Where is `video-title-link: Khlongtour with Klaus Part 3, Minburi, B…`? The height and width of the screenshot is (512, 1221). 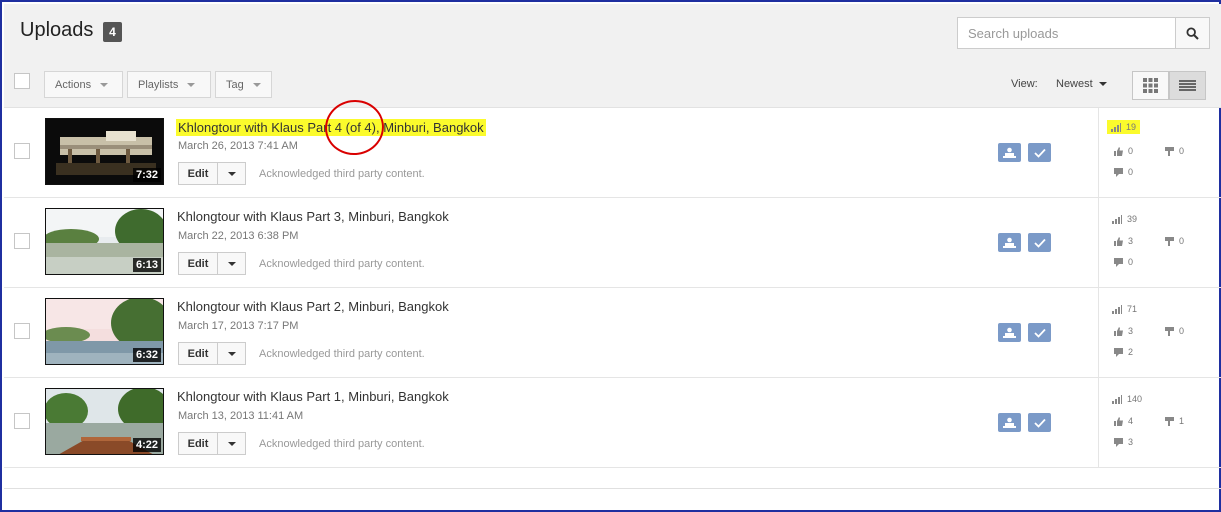
video-title-link: Khlongtour with Klaus Part 3, Minburi, B… is located at coordinates (313, 216).